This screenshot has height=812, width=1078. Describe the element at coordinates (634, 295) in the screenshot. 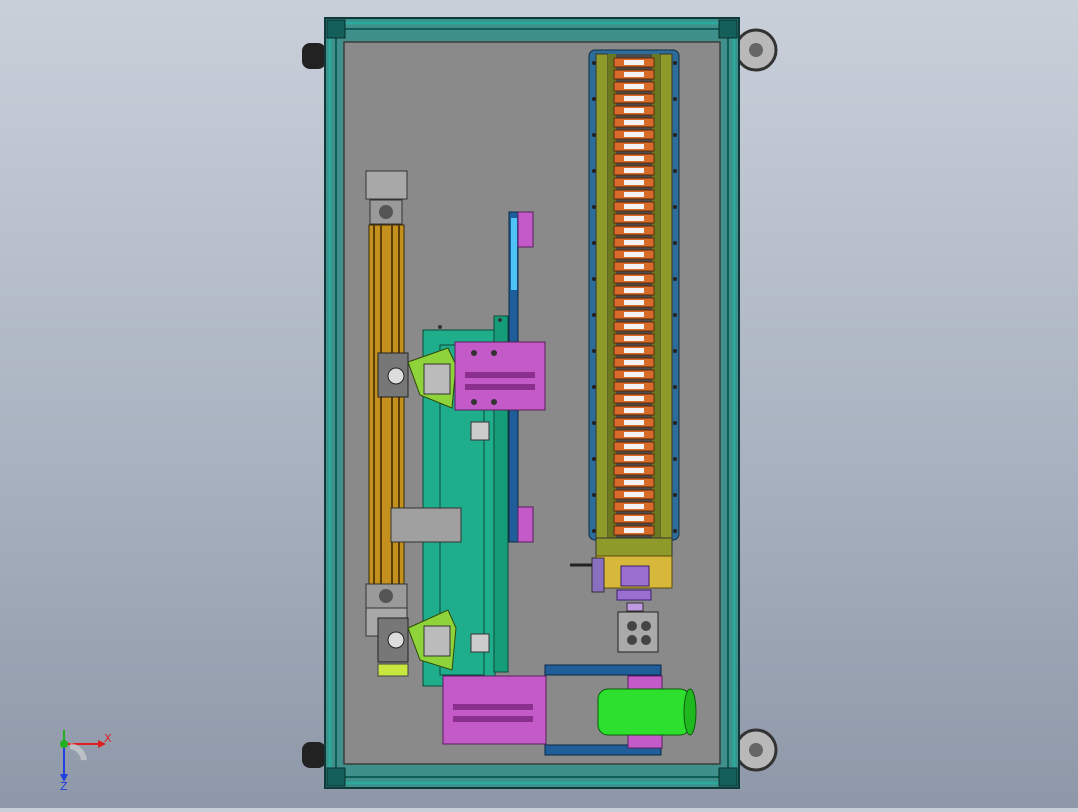

I see `roller-conveyor` at that location.